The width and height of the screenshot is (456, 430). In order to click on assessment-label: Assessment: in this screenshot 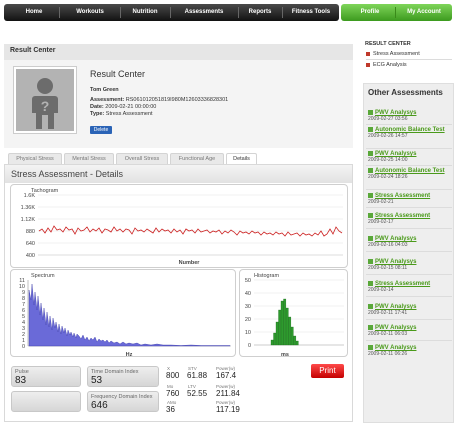, I will do `click(107, 100)`.